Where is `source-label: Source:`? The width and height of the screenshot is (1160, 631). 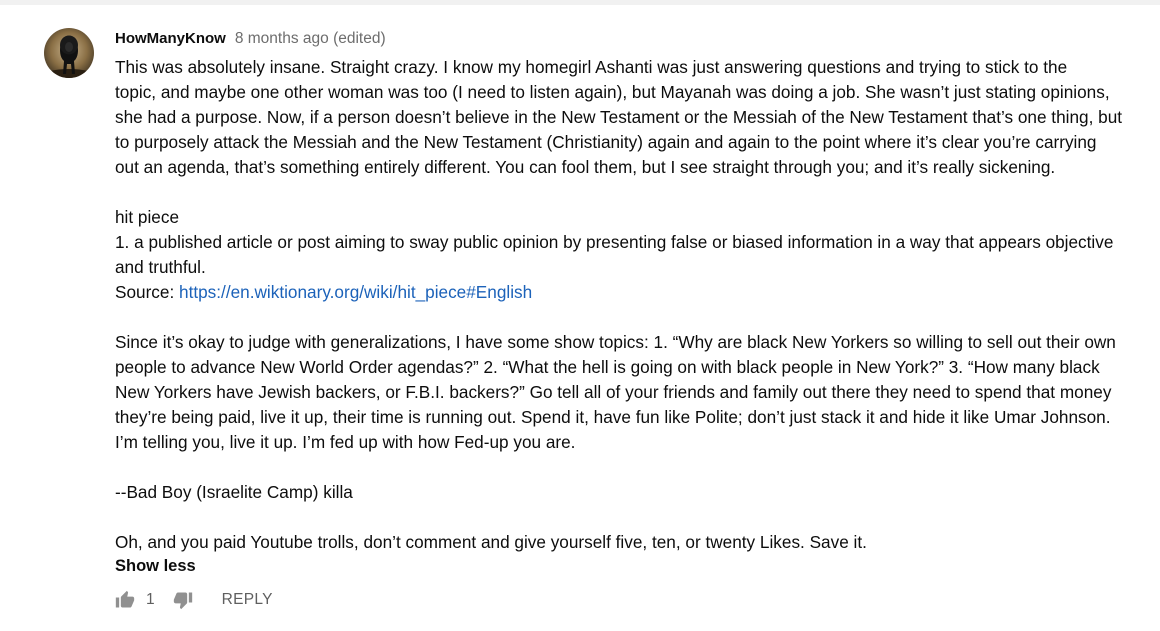 source-label: Source: is located at coordinates (147, 292).